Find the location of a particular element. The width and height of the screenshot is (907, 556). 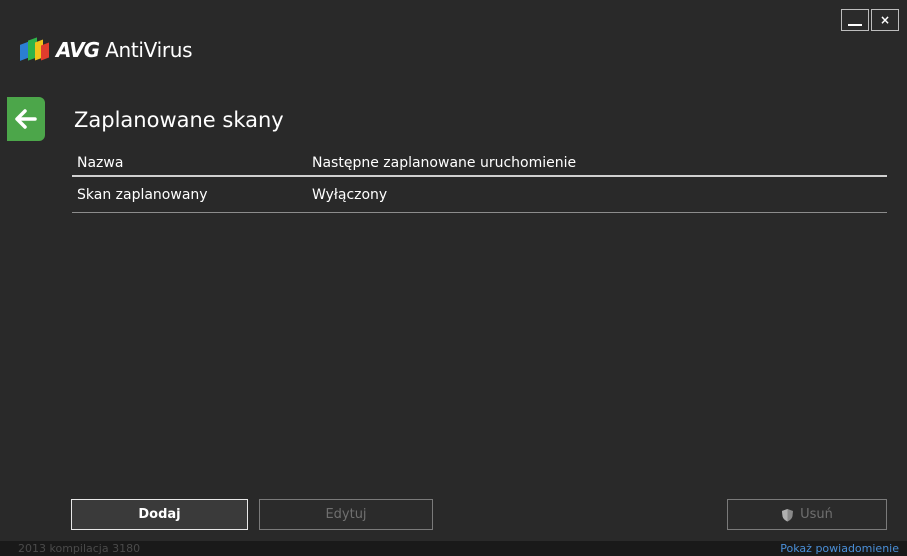

delete-button-label: Usuń is located at coordinates (816, 514).